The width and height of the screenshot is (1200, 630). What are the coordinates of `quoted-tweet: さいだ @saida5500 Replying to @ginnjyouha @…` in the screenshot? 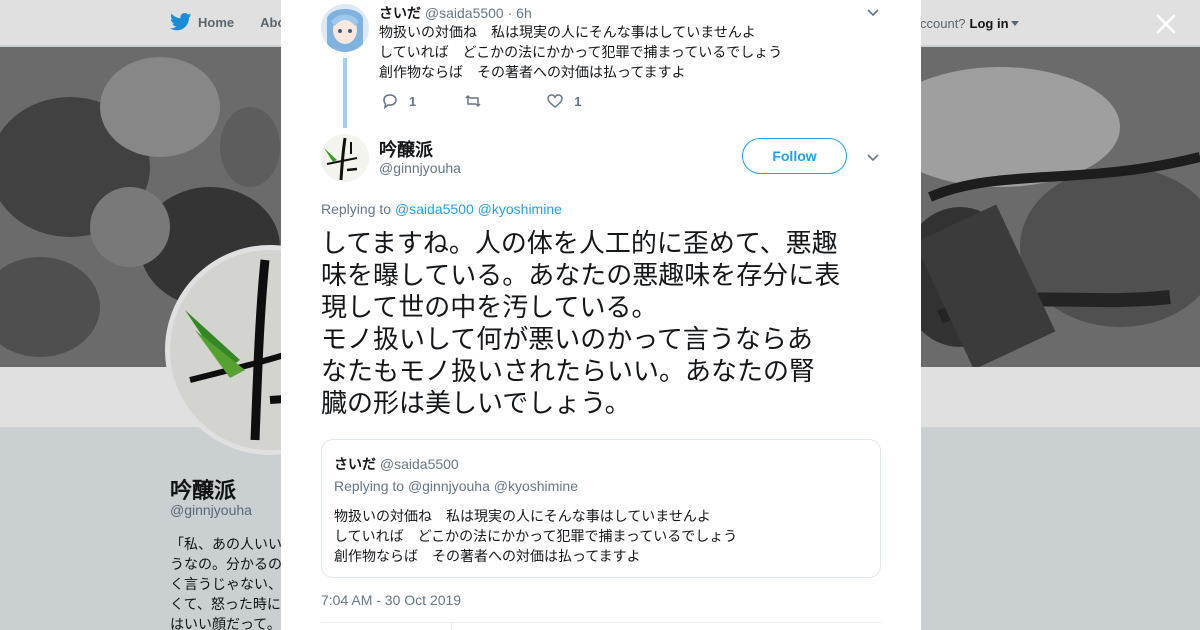 It's located at (601, 508).